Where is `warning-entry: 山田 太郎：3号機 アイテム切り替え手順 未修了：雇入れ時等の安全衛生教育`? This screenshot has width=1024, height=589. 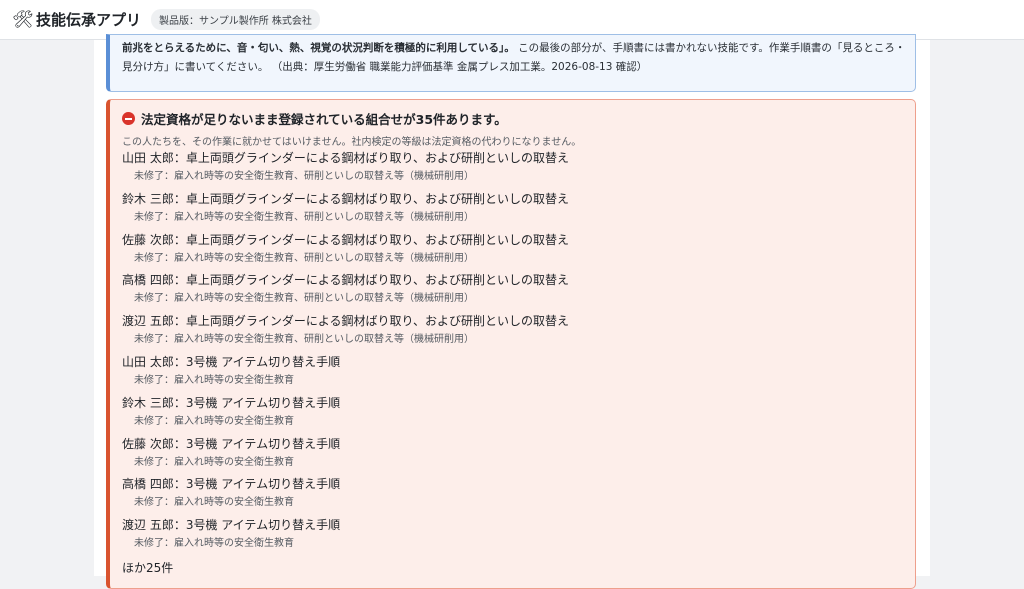 warning-entry: 山田 太郎：3号機 アイテム切り替え手順 未修了：雇入れ時等の安全衛生教育 is located at coordinates (231, 370).